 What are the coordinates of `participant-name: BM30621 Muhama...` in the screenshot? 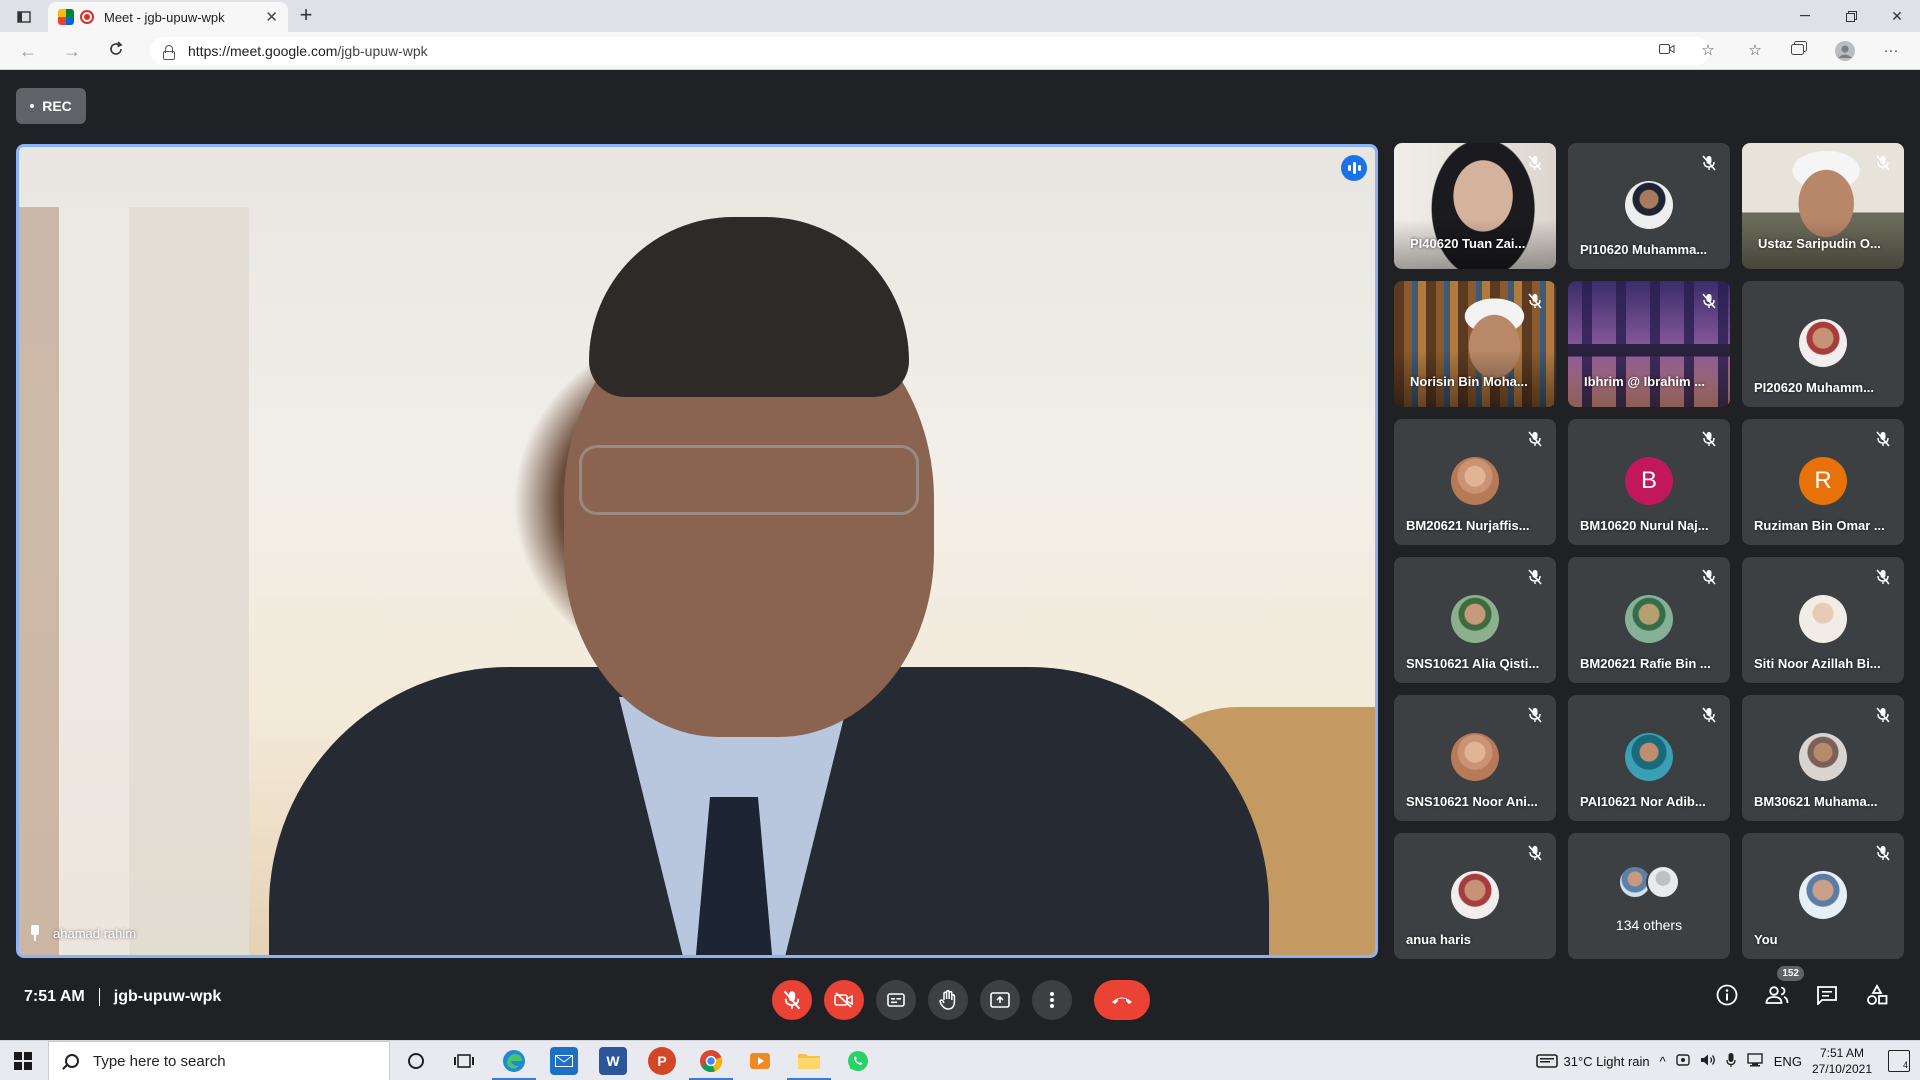 It's located at (1816, 801).